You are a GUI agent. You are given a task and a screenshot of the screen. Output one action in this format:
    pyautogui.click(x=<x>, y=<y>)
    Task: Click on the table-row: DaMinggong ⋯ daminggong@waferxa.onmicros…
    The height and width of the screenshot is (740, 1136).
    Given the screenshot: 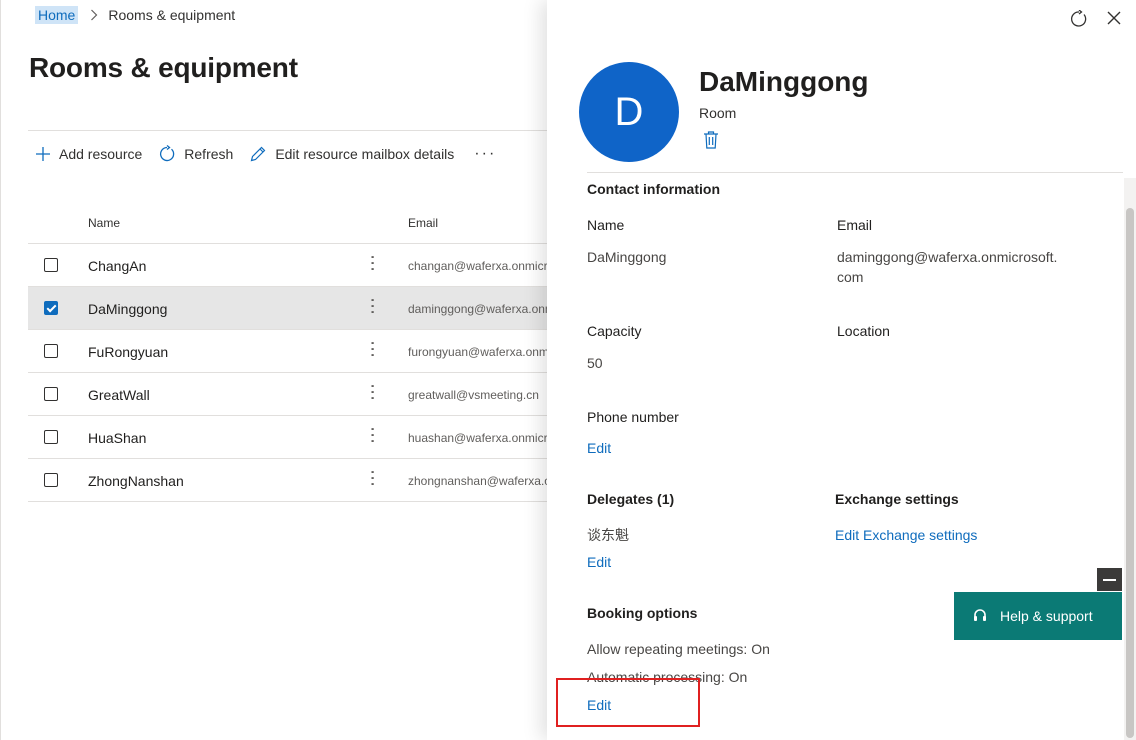 What is the action you would take?
    pyautogui.click(x=294, y=308)
    